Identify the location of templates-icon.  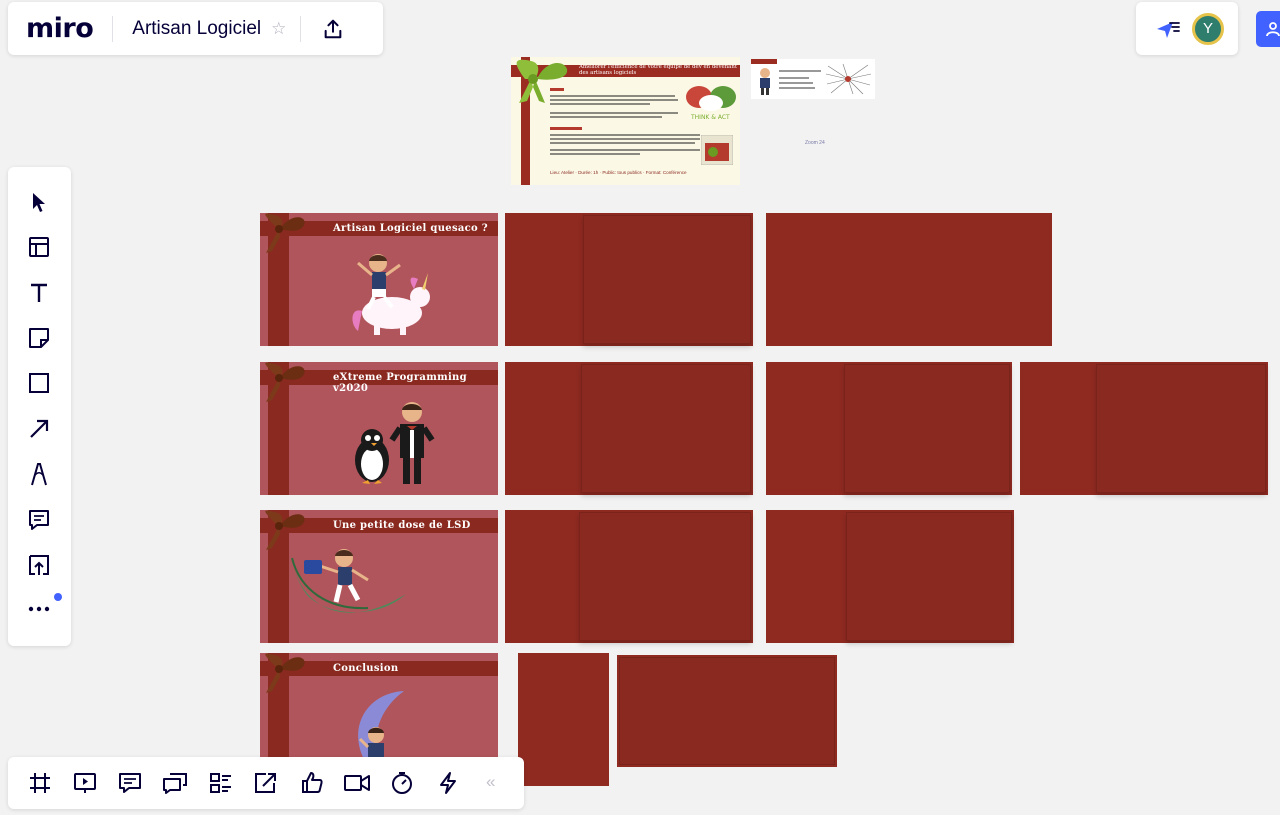
(39, 247).